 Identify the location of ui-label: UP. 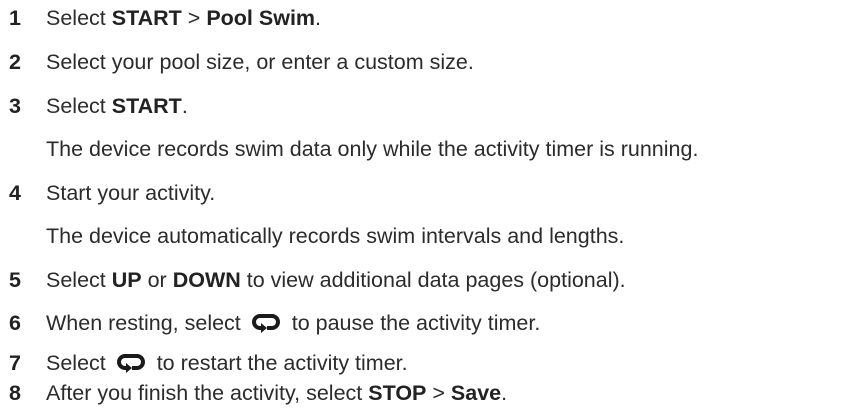
(126, 280).